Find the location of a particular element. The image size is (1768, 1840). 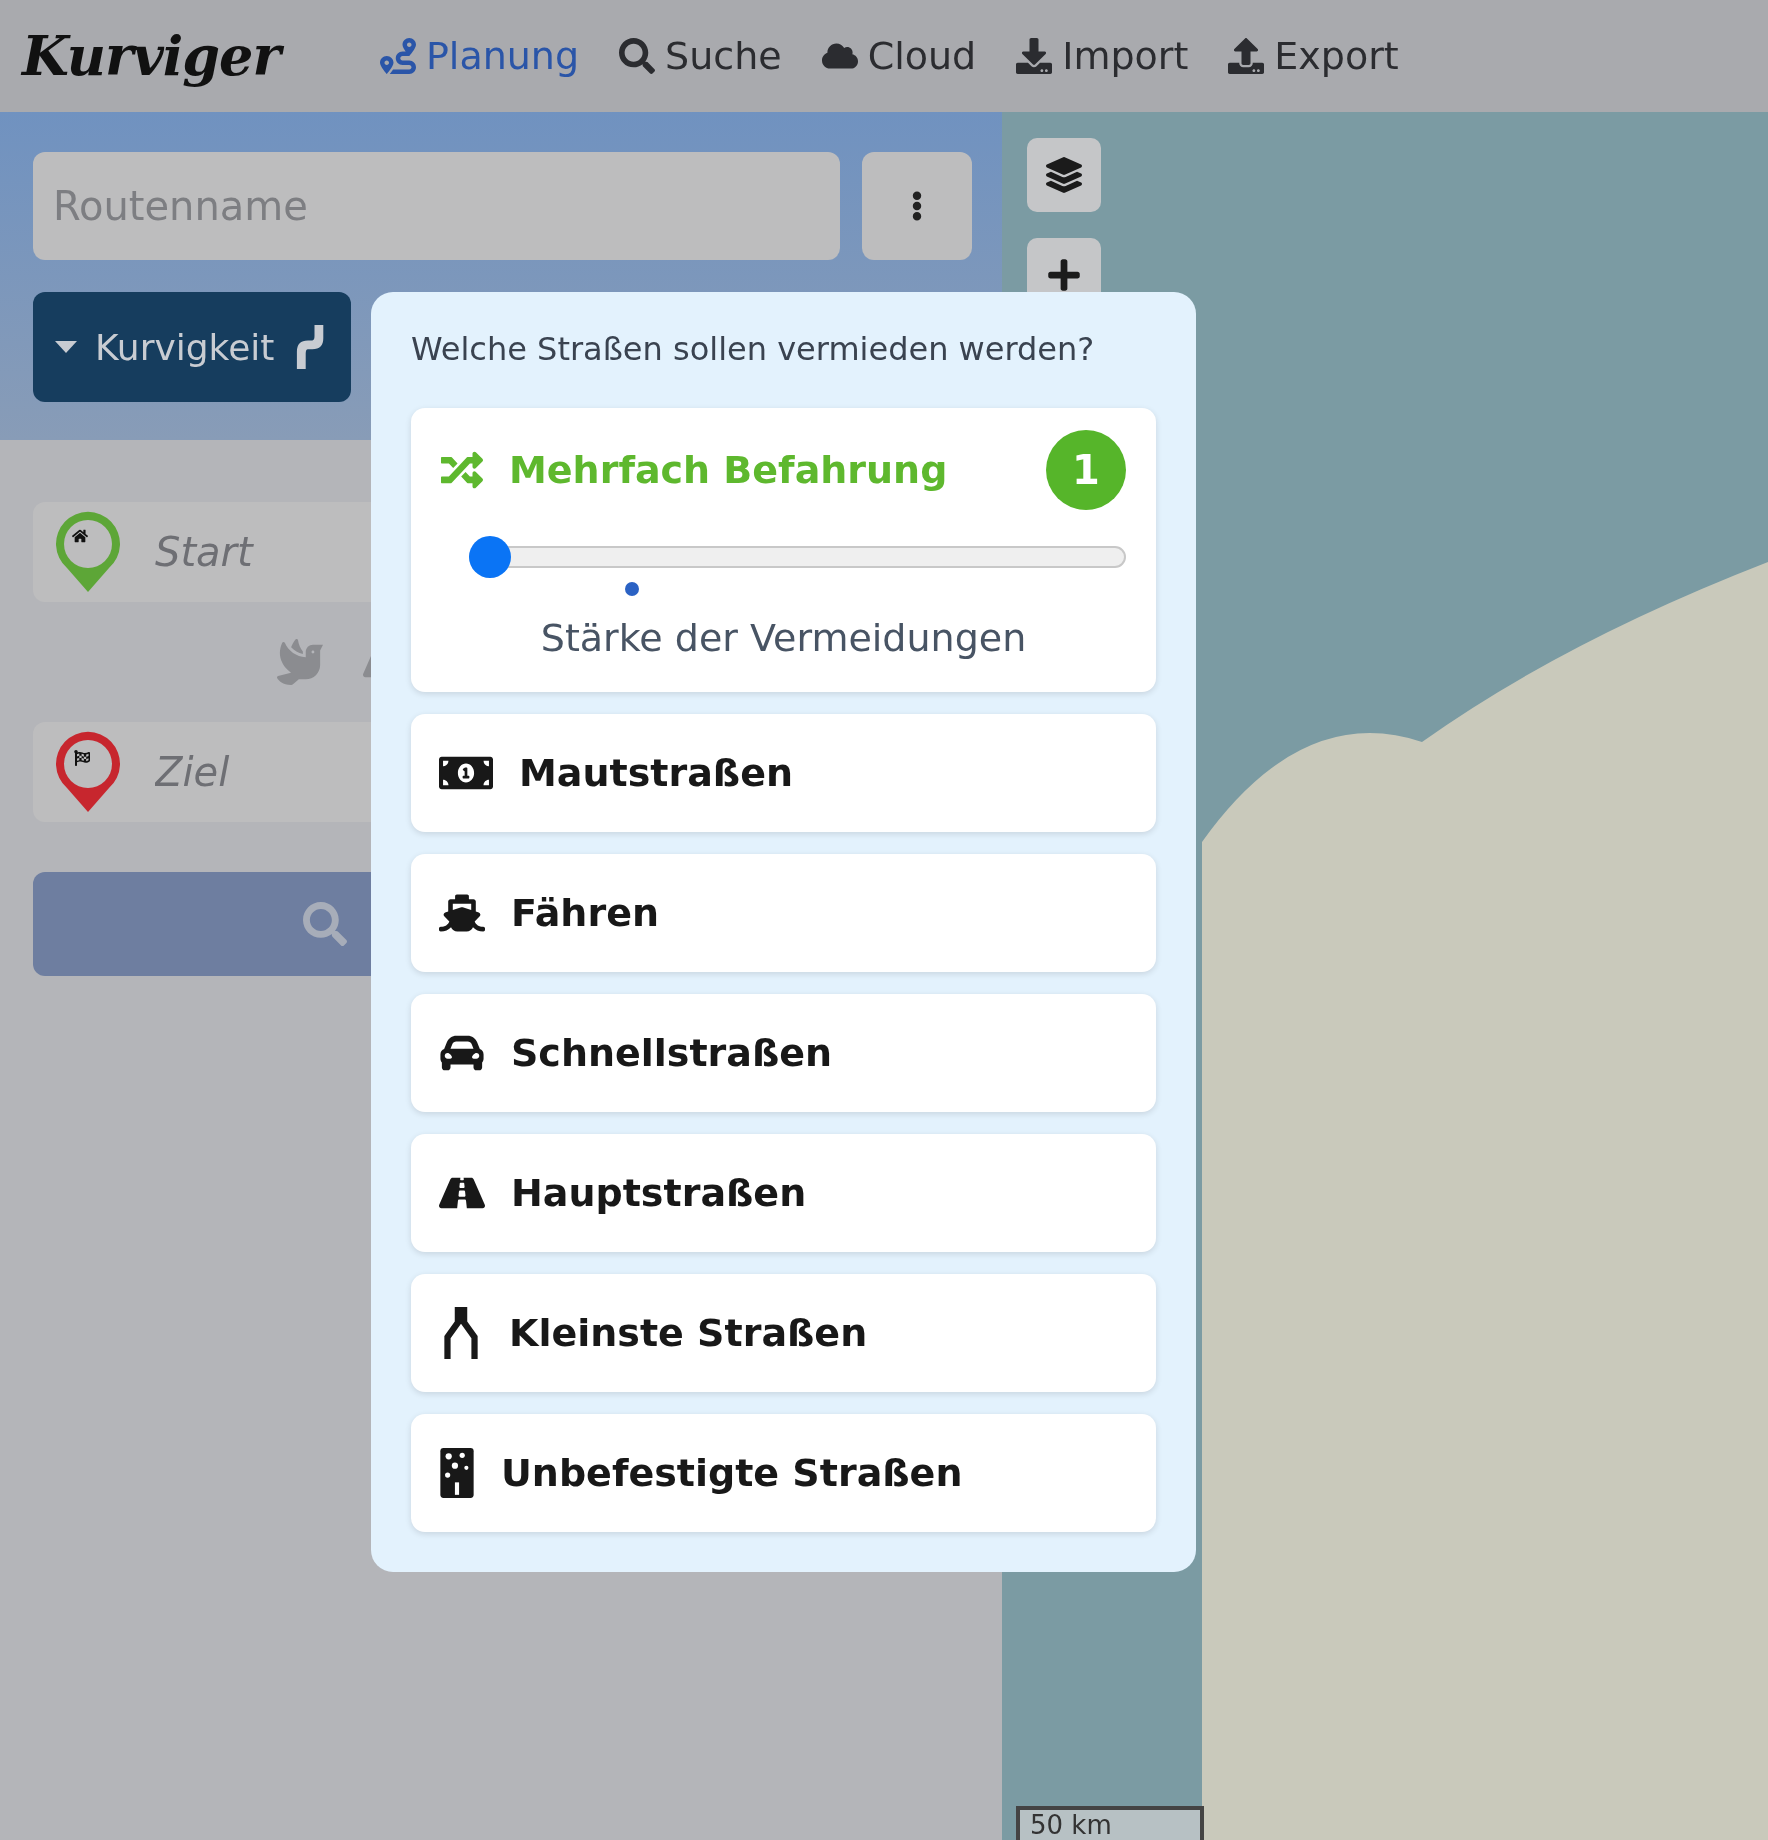

multi-pass-label: Mehrfach Befahrung is located at coordinates (729, 470).